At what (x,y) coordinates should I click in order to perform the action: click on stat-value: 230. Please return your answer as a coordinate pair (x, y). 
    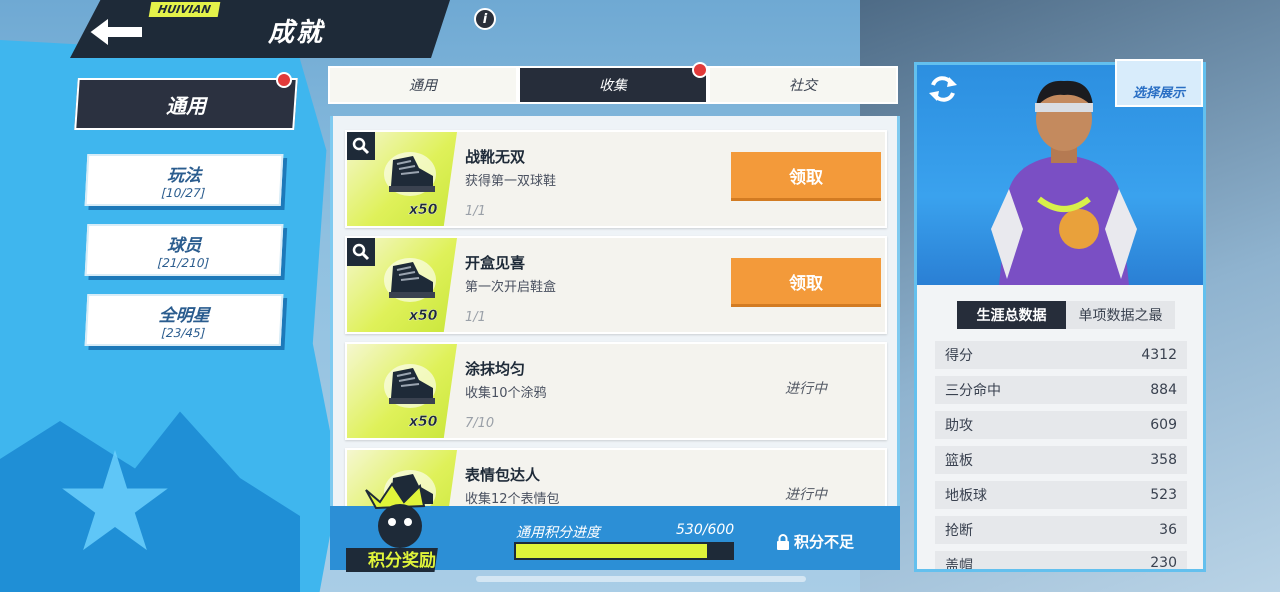
    Looking at the image, I should click on (1163, 562).